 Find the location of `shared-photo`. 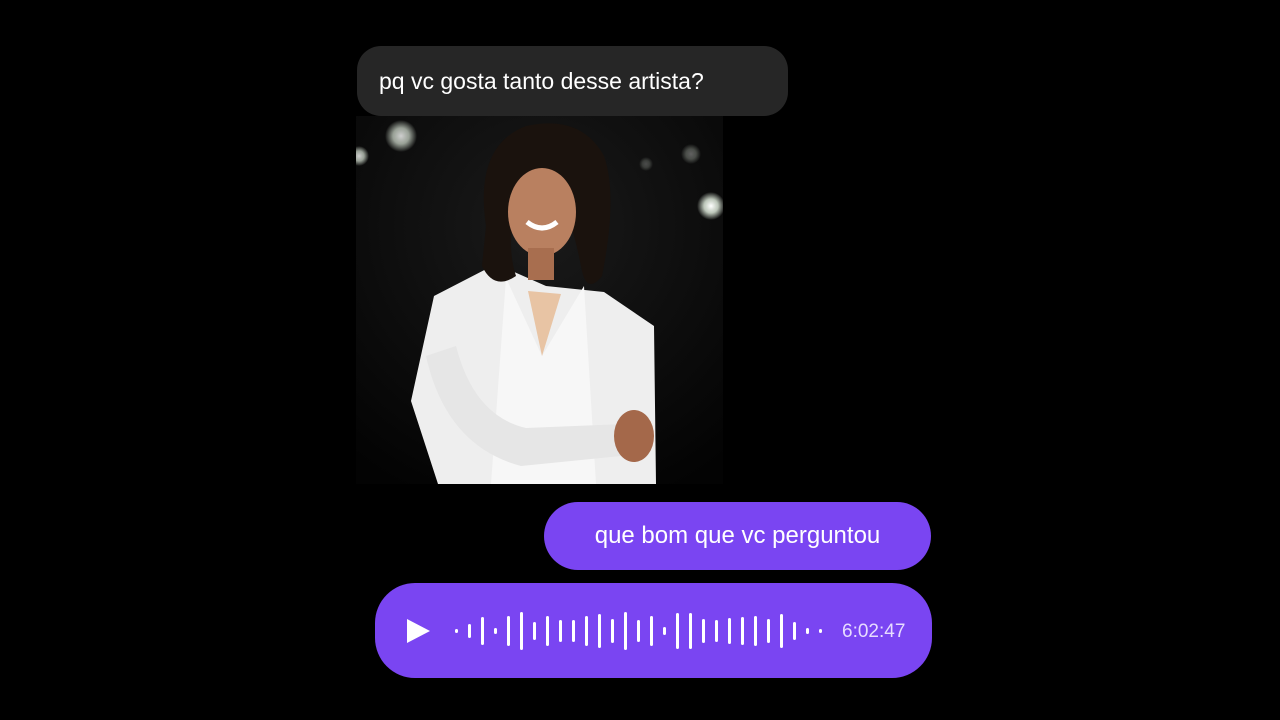

shared-photo is located at coordinates (539, 300).